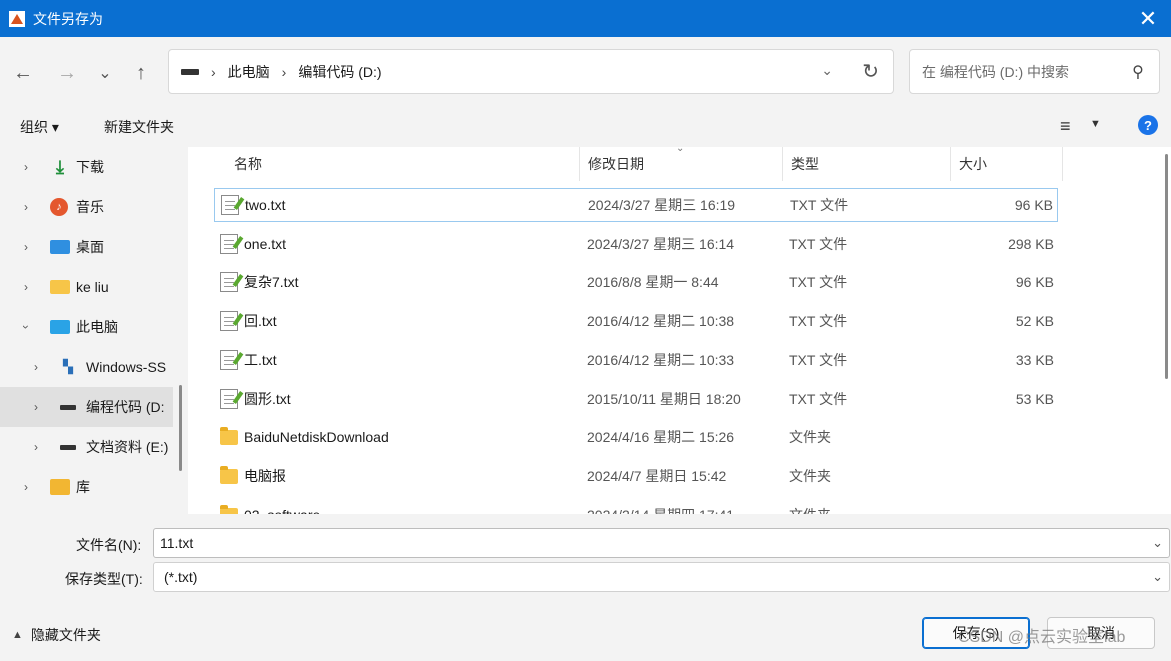  Describe the element at coordinates (60, 327) in the screenshot. I see `computer-icon` at that location.